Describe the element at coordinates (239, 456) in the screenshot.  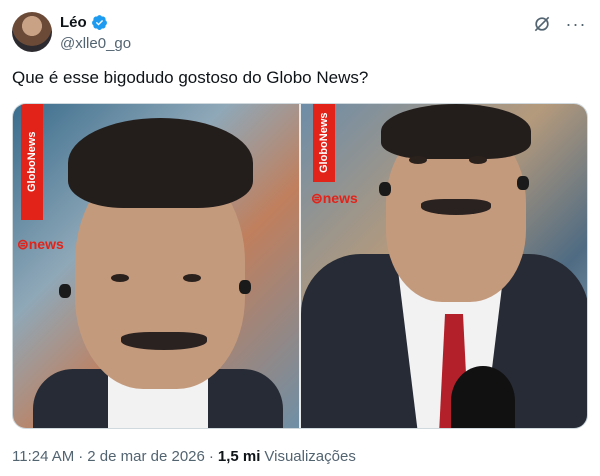
I see `views-count: 1,5 mi` at that location.